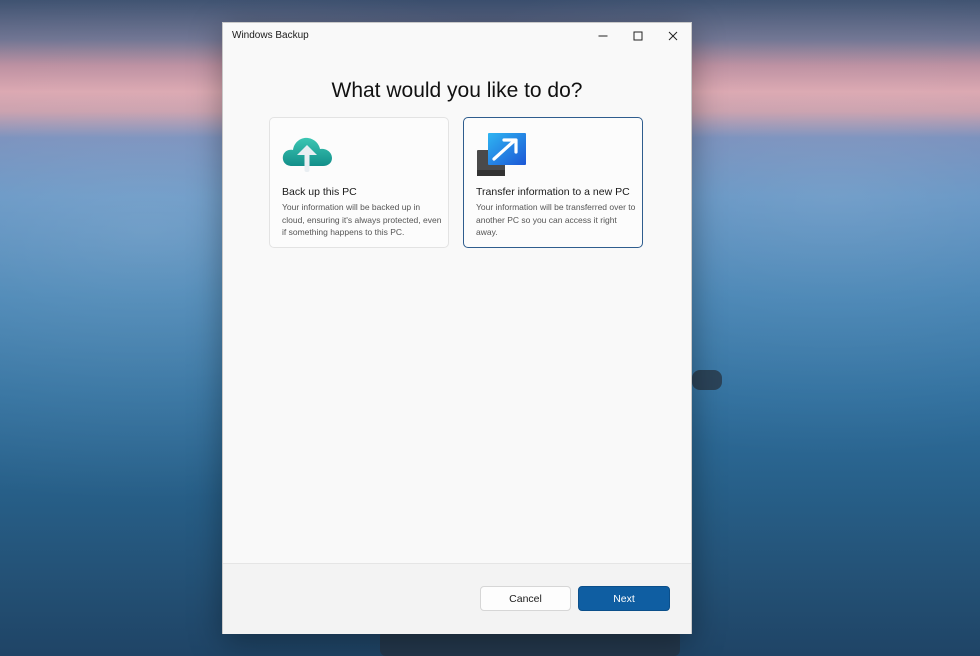 This screenshot has height=656, width=980. What do you see at coordinates (319, 192) in the screenshot?
I see `backup-option-title: Back up this PC` at bounding box center [319, 192].